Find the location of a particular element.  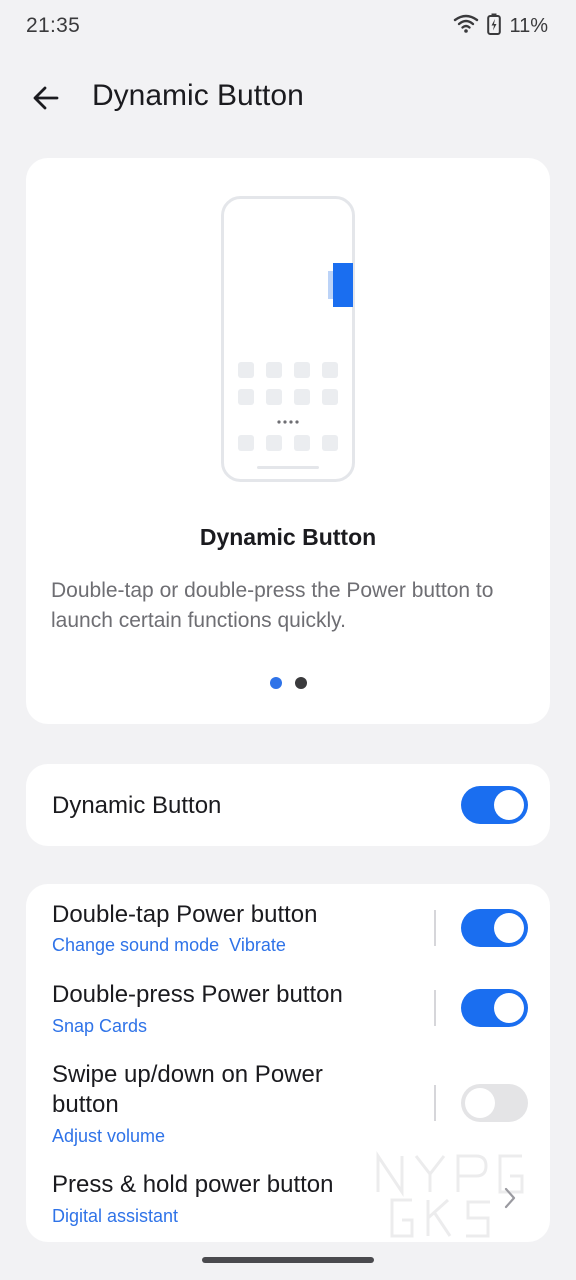

swipe-switch is located at coordinates (494, 1103).